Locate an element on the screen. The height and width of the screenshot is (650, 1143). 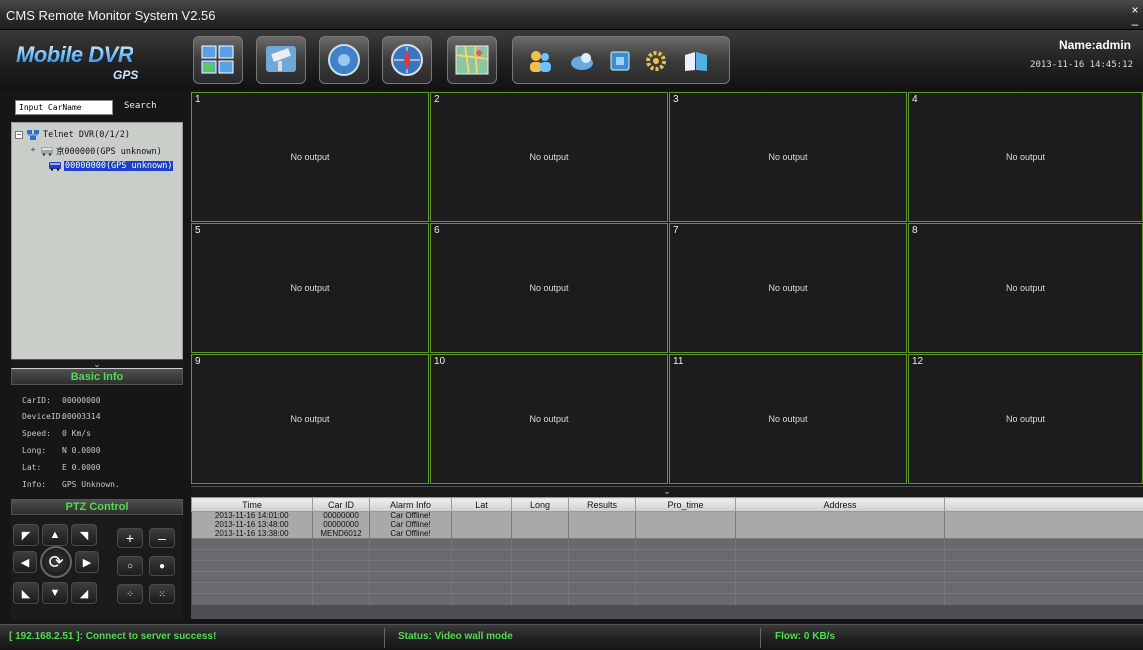
column-header: Car ID is located at coordinates (341, 504).